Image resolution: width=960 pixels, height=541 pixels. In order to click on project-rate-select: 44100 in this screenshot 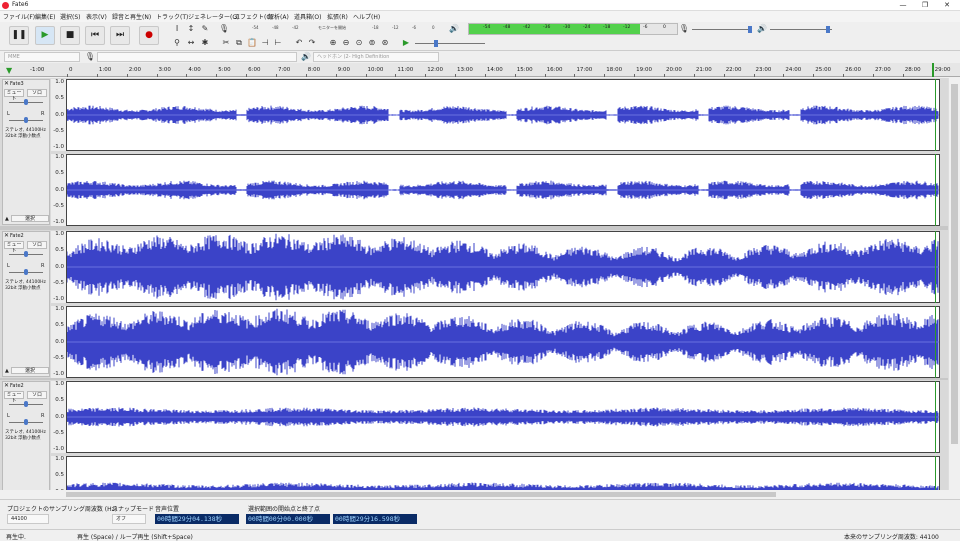, I will do `click(28, 519)`.